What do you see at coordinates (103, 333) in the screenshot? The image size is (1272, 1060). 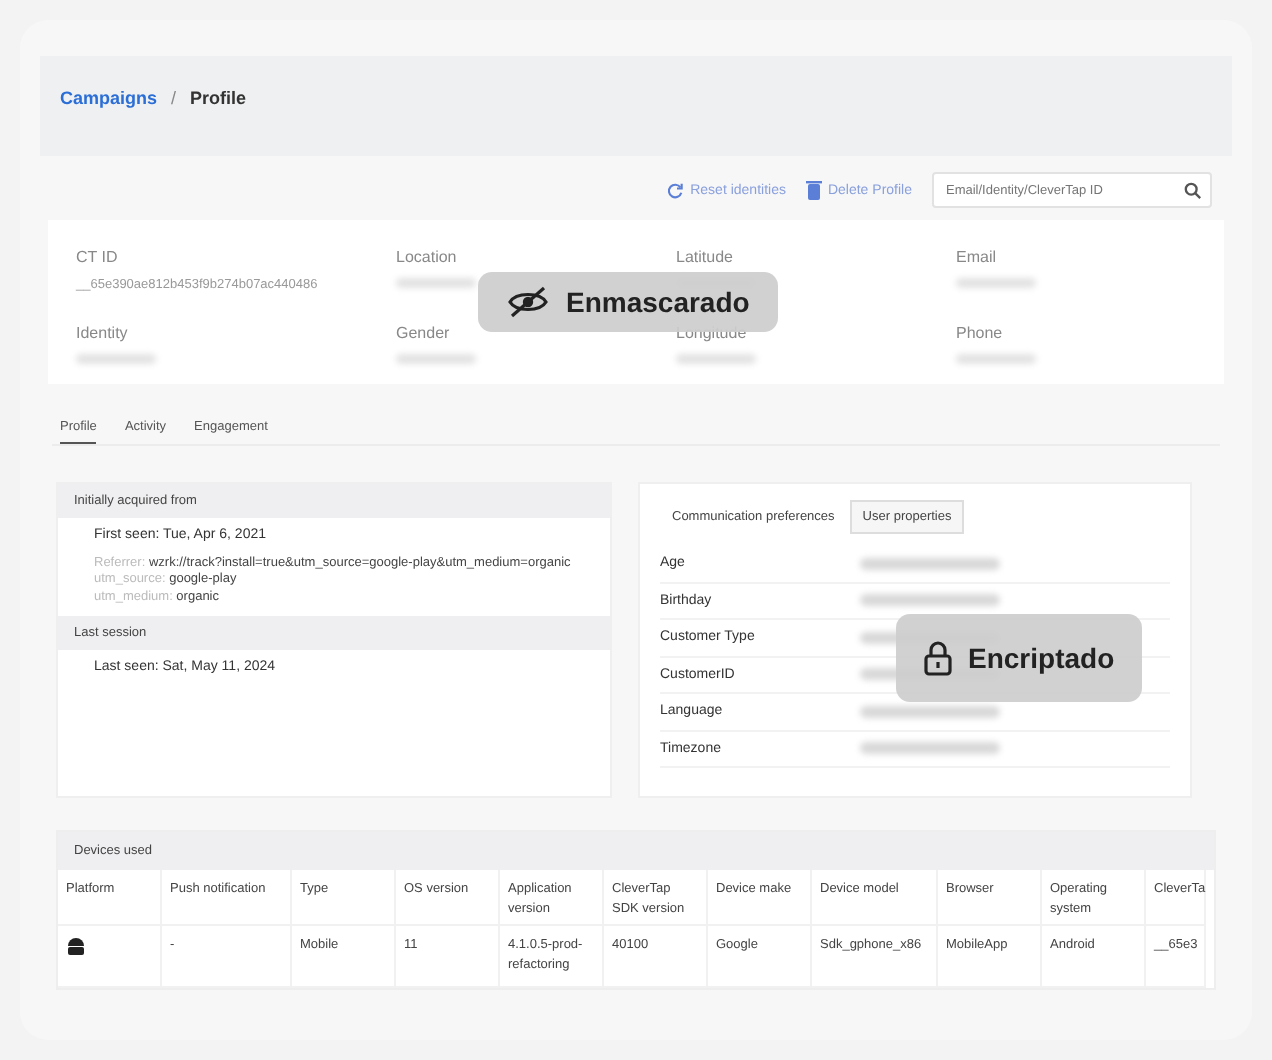 I see `field-label: Identity` at bounding box center [103, 333].